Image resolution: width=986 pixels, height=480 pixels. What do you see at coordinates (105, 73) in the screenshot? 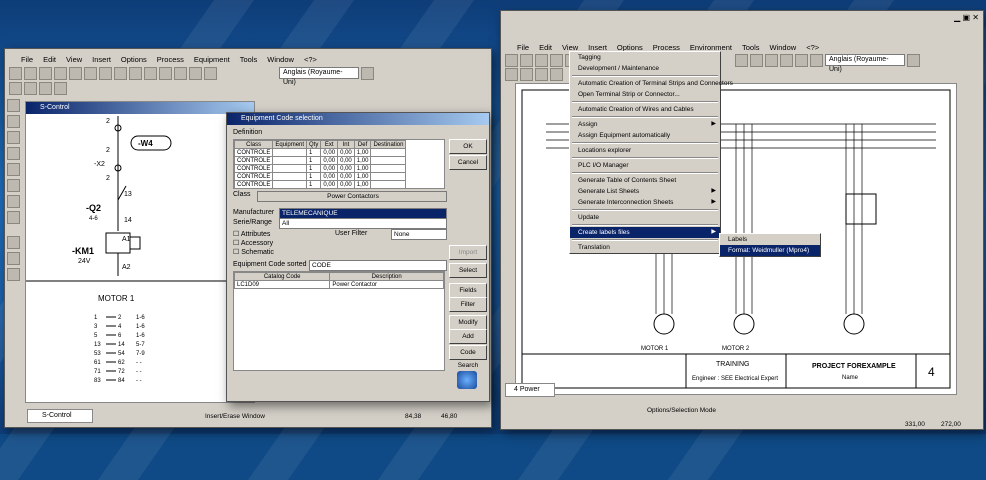
I see `paste-icon` at bounding box center [105, 73].